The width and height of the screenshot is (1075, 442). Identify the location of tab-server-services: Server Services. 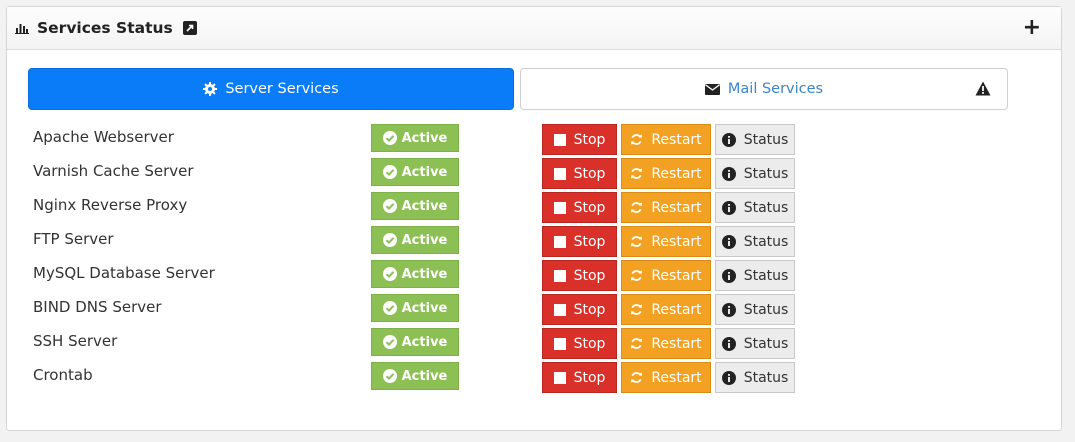
(271, 89).